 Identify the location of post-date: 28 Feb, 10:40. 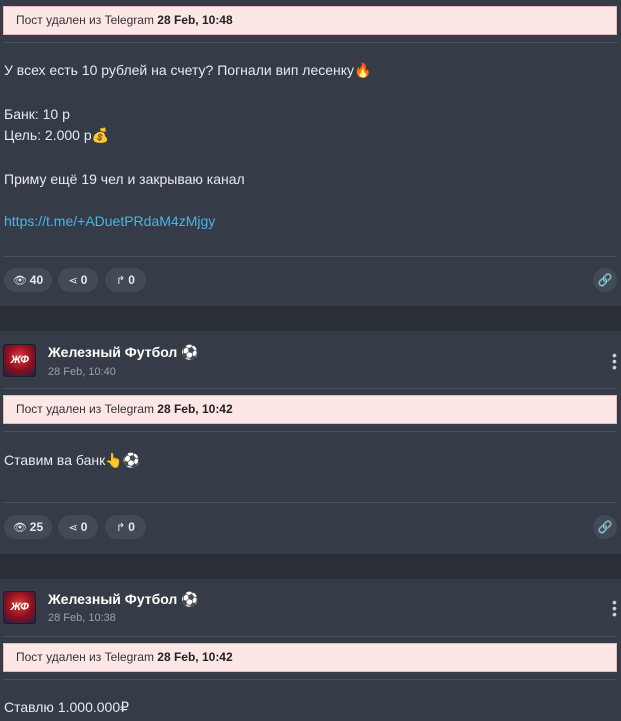
(82, 372).